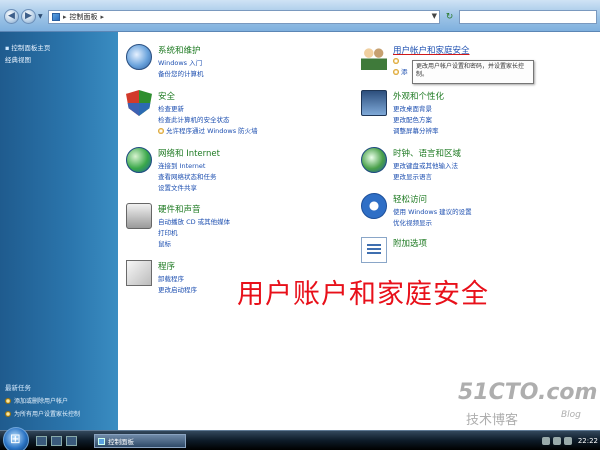 The width and height of the screenshot is (600, 450). I want to click on recent-pages-dropdown: ▼, so click(40, 16).